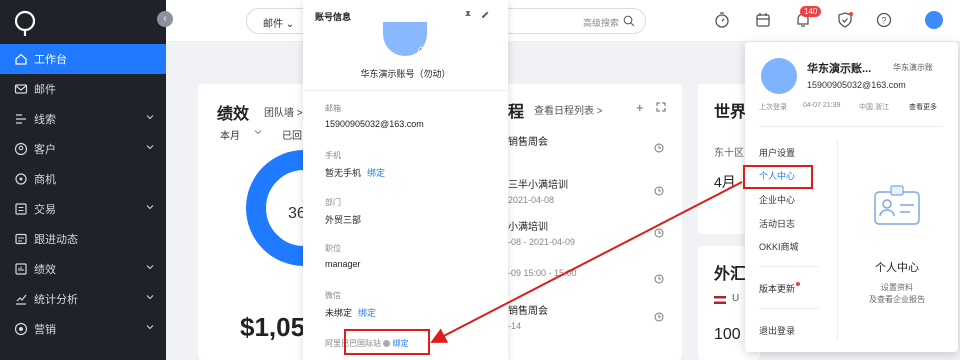 This screenshot has width=960, height=360. I want to click on dropdown-menu-label: OKKI商城, so click(779, 247).